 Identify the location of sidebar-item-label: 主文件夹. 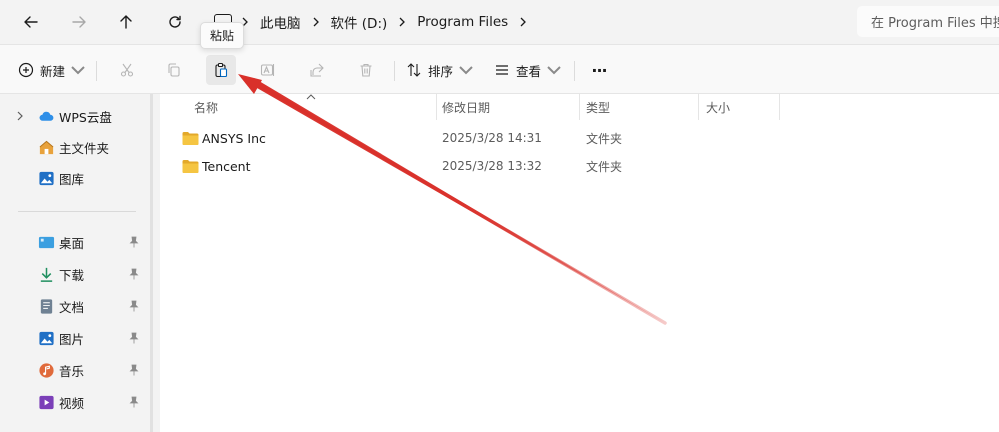
(84, 148).